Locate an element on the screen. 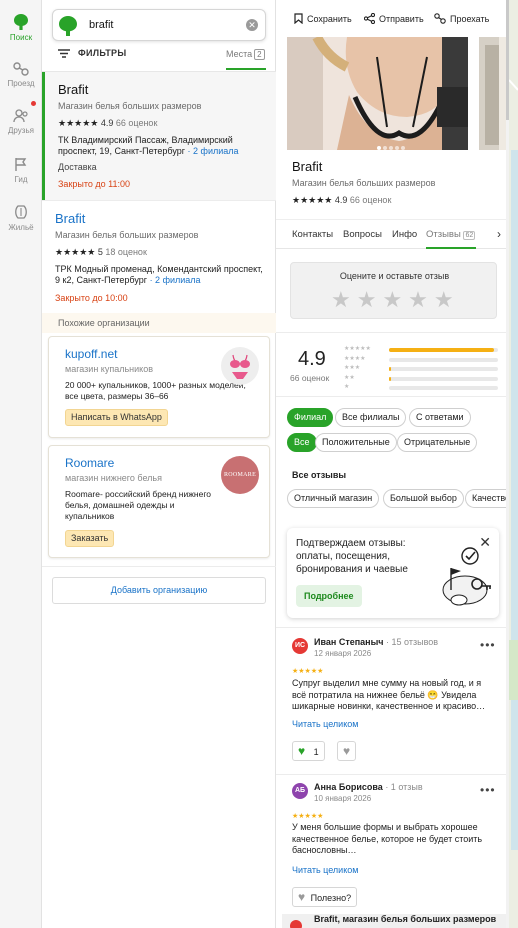 This screenshot has height=928, width=518. place-photo-next is located at coordinates (492, 93).